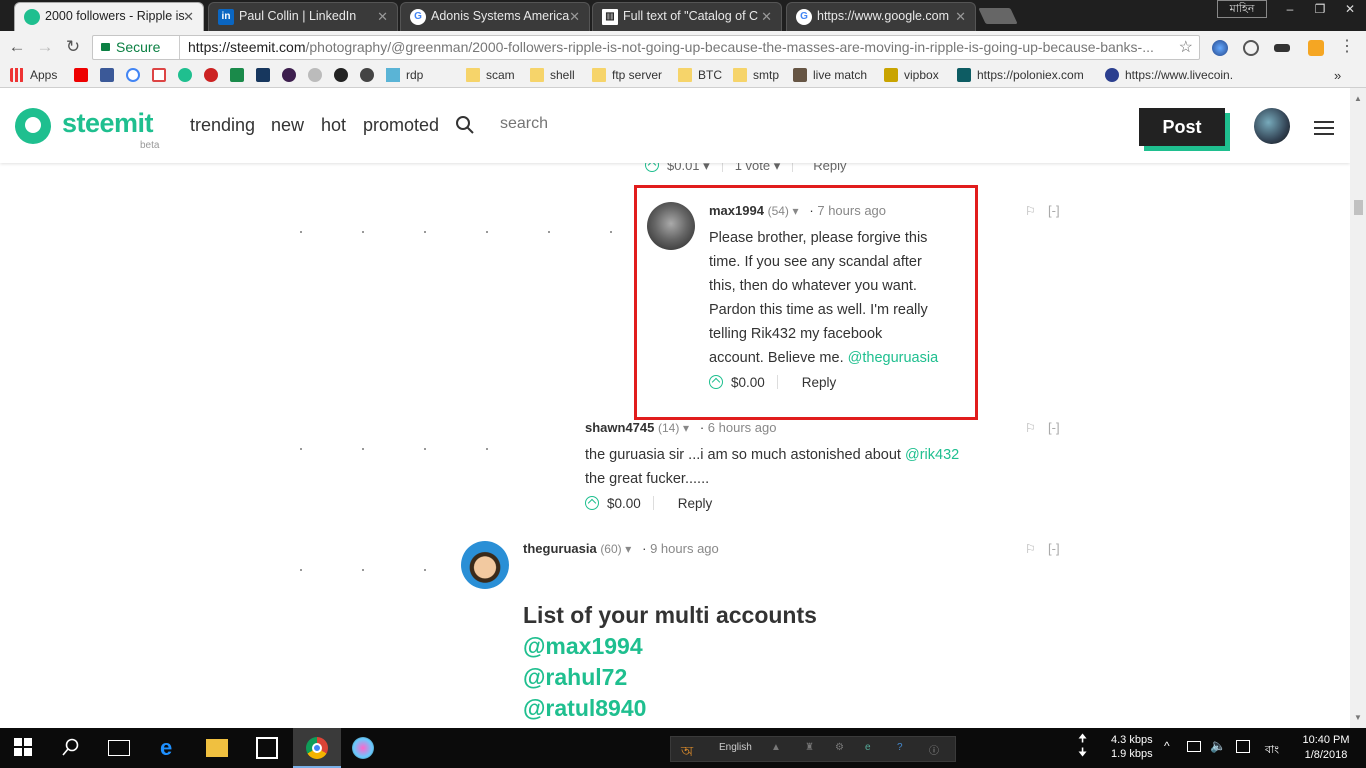 This screenshot has height=768, width=1366. What do you see at coordinates (695, 503) in the screenshot?
I see `reply-link: Reply` at bounding box center [695, 503].